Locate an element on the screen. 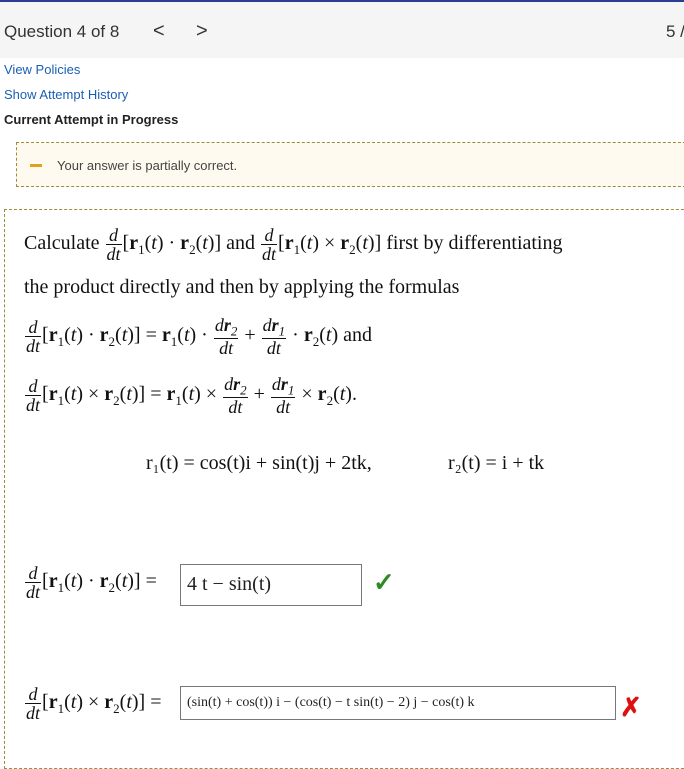 This screenshot has height=769, width=684. period: . is located at coordinates (354, 393).